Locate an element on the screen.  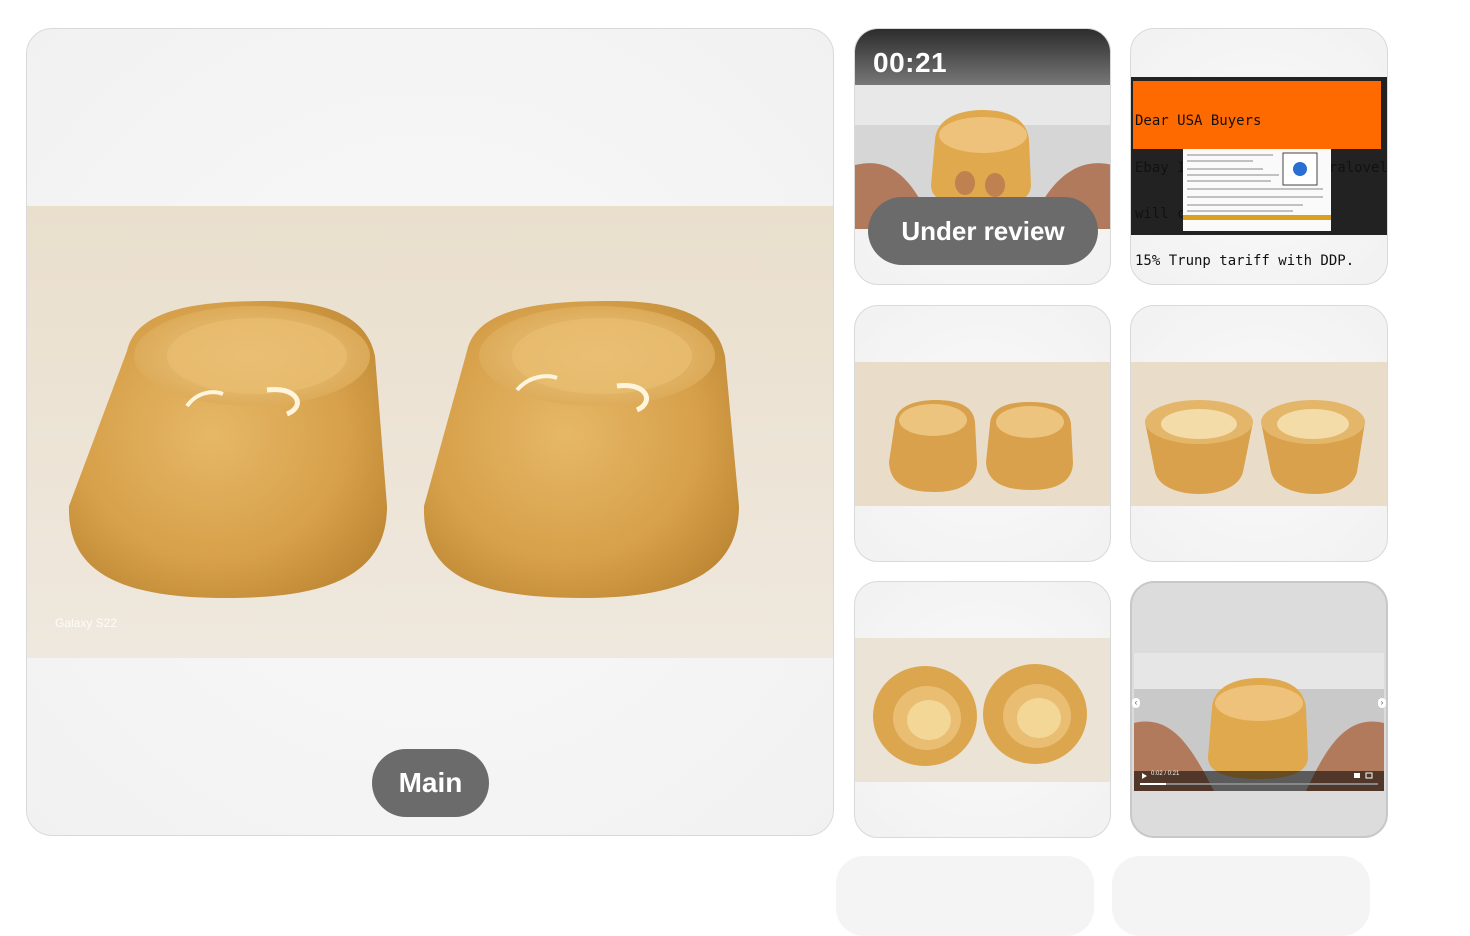
notice-line-4: 15% Trunp tariff with DDP. is located at coordinates (1245, 260).